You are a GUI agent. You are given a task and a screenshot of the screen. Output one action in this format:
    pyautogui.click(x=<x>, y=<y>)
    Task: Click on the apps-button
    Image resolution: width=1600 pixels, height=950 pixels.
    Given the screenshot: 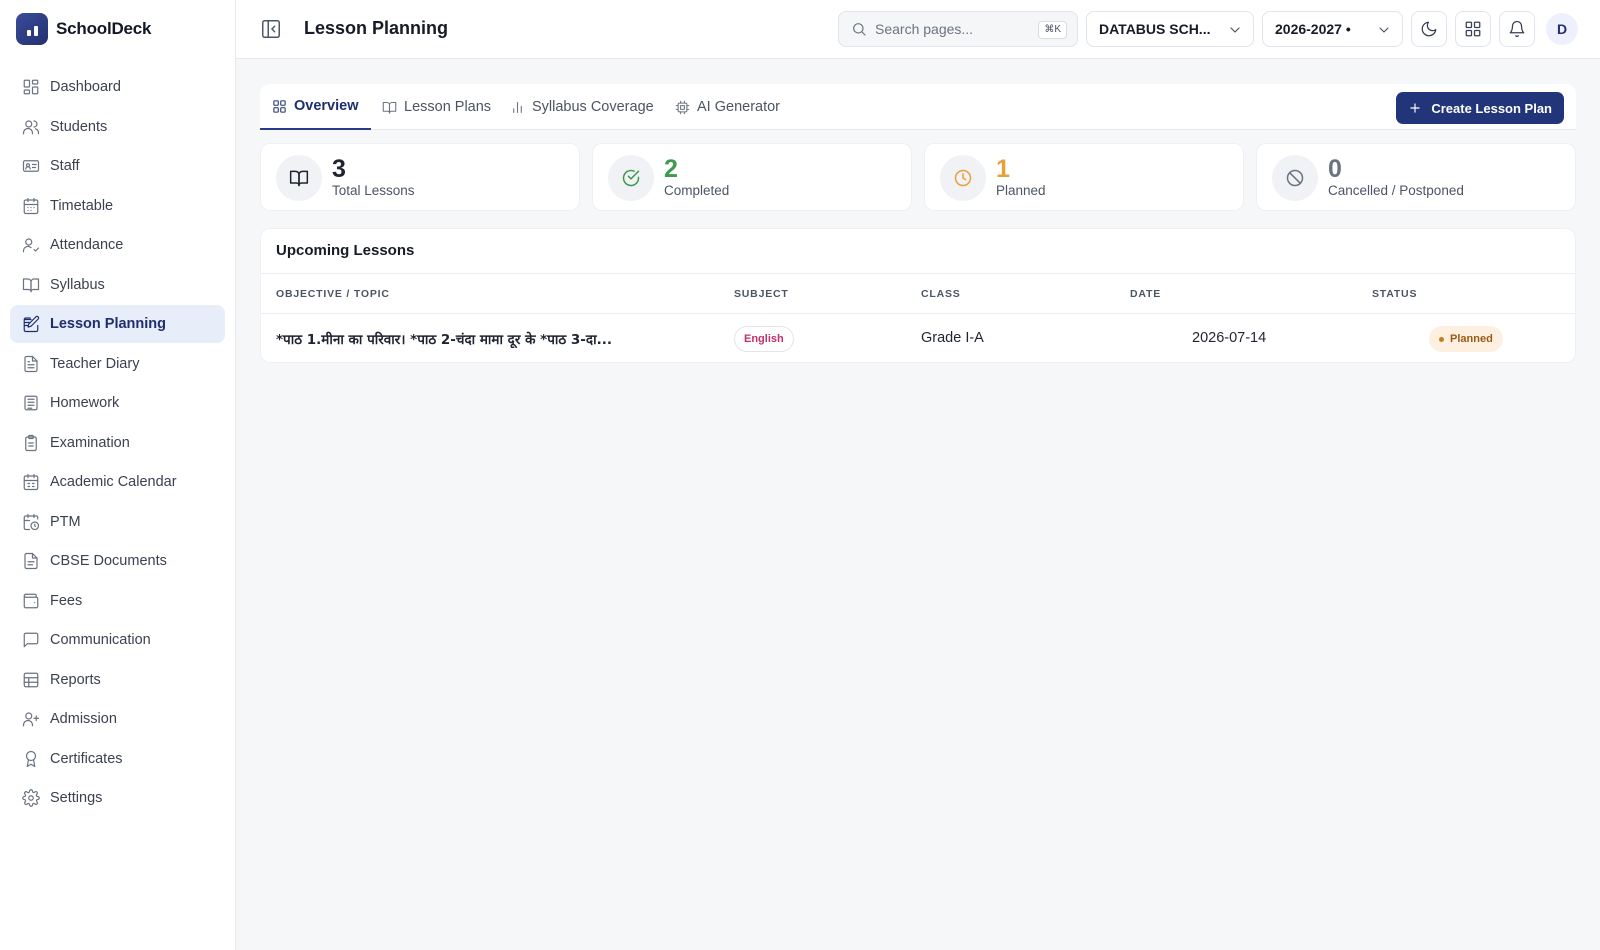 What is the action you would take?
    pyautogui.click(x=1473, y=29)
    